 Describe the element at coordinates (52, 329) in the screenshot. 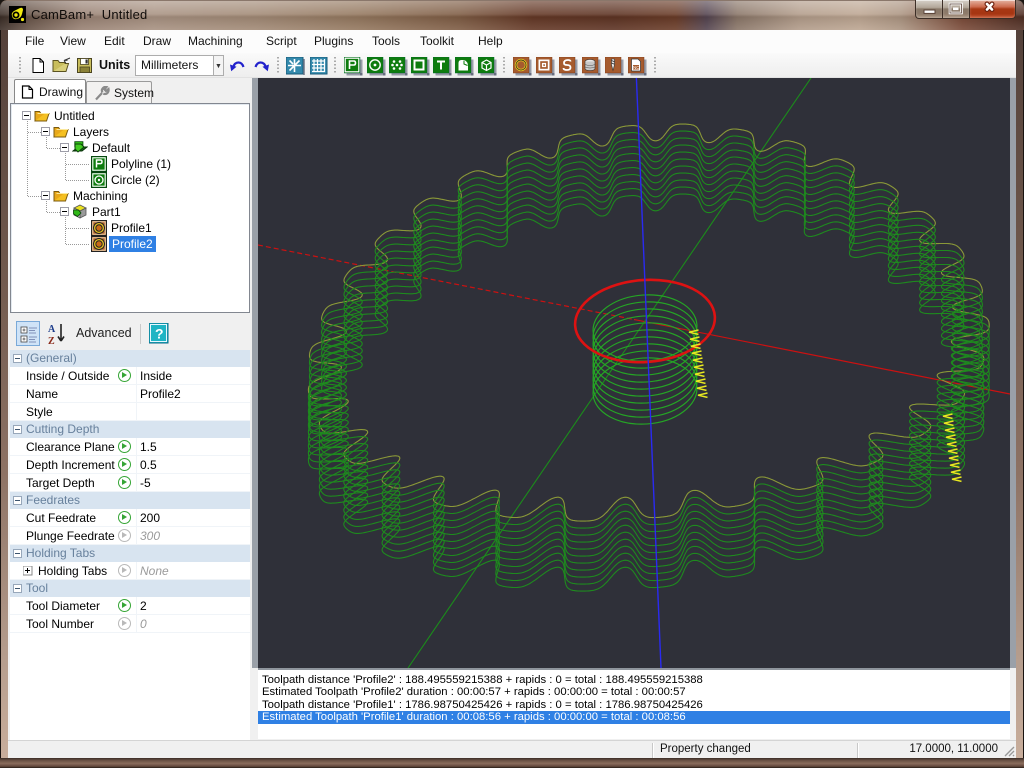

I see `svg-text: A` at that location.